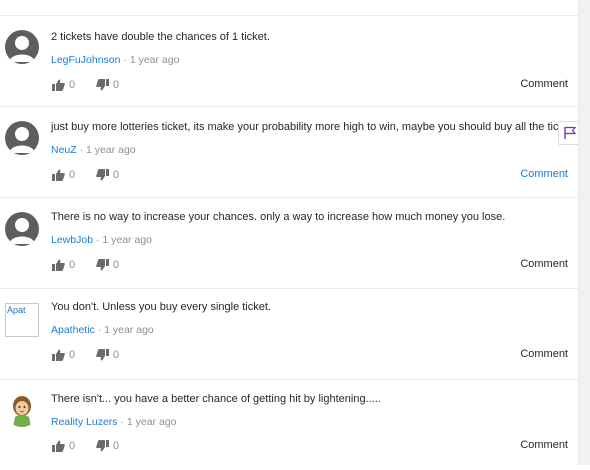  Describe the element at coordinates (84, 422) in the screenshot. I see `author-link: Reality Luzers` at that location.